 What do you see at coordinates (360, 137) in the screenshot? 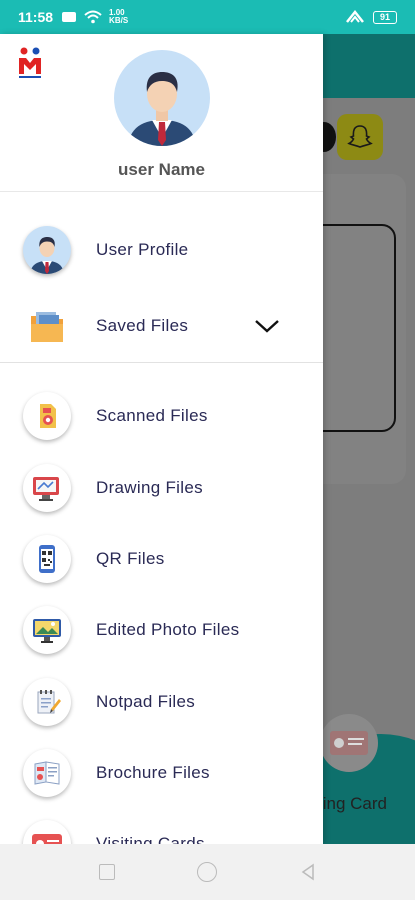
I see `snapchat-icon` at bounding box center [360, 137].